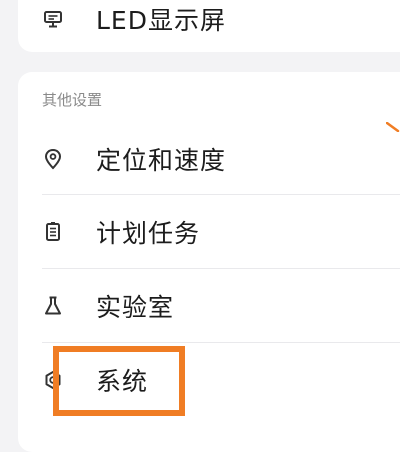  What do you see at coordinates (53, 380) in the screenshot?
I see `system-gear-icon` at bounding box center [53, 380].